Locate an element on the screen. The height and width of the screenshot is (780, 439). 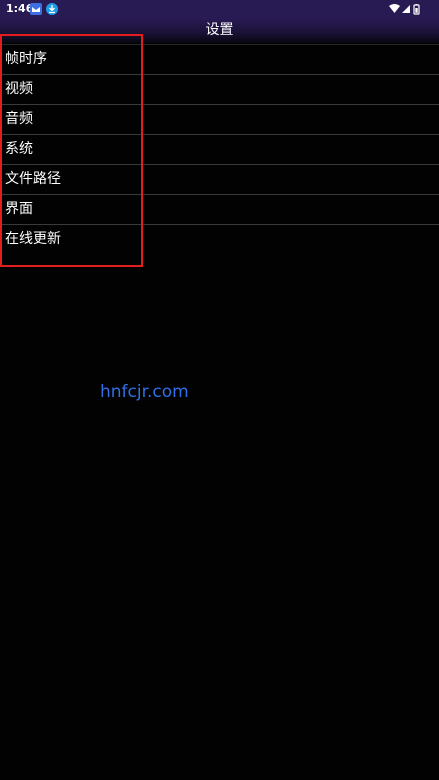
app-bar: 设置 is located at coordinates (219, 30).